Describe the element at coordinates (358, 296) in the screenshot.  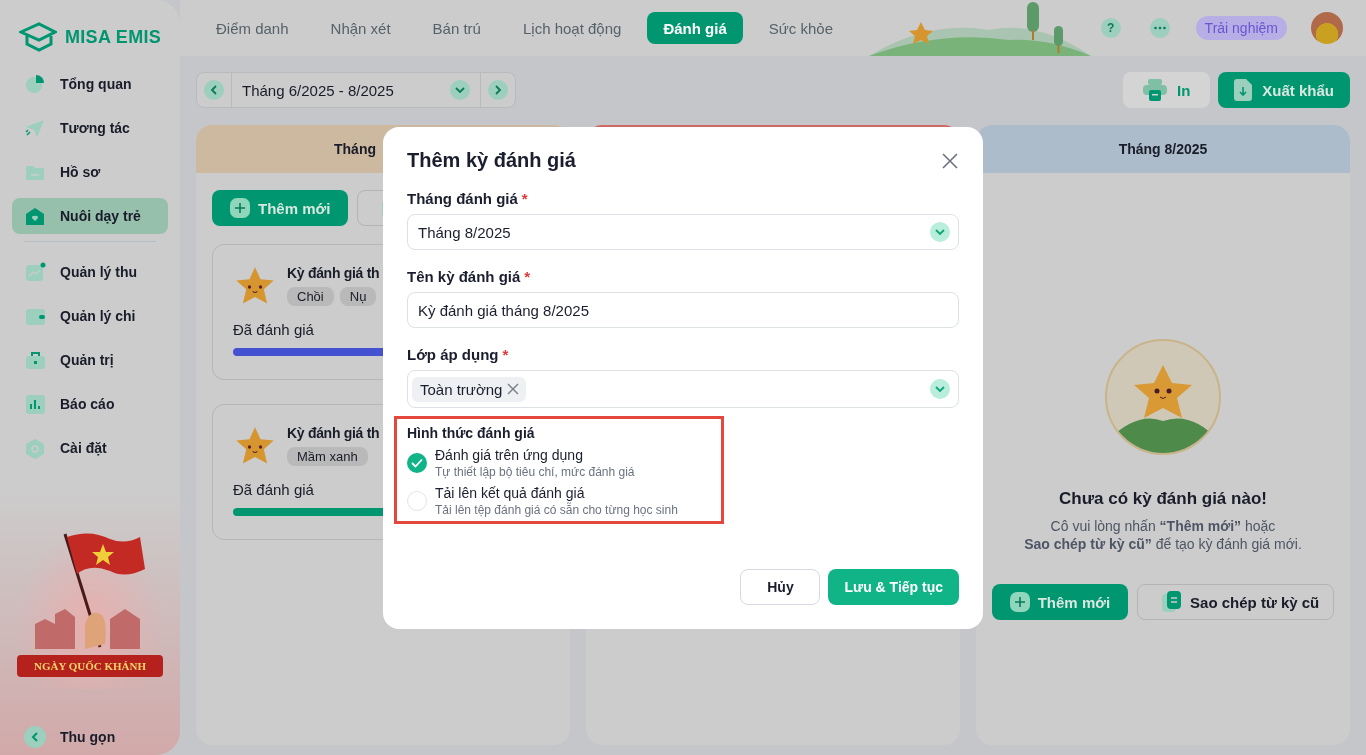
I see `class-tag: Nụ` at that location.